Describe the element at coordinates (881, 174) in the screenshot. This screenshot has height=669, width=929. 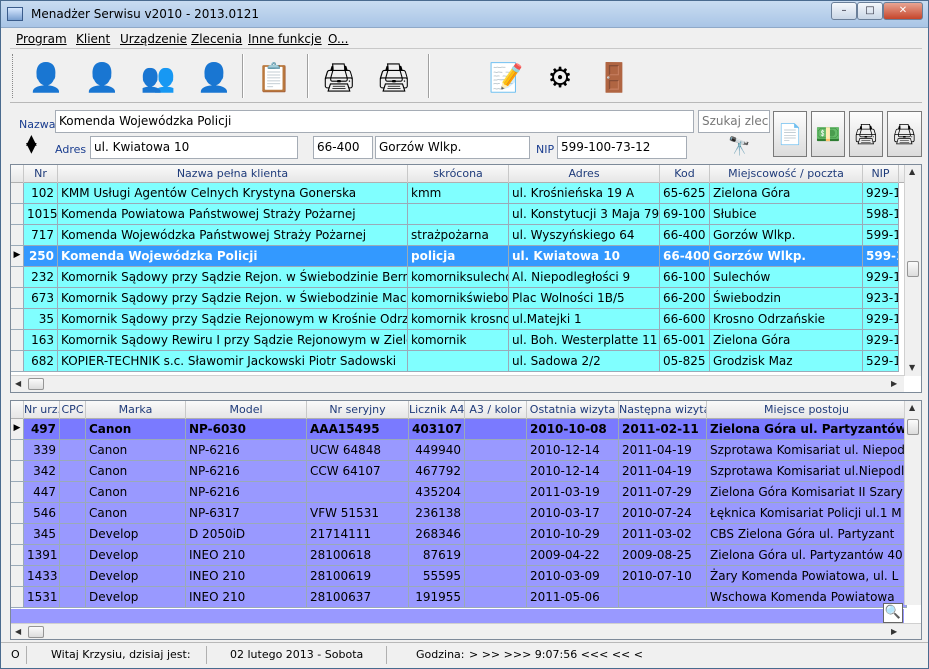
I see `column-header: NIP` at that location.